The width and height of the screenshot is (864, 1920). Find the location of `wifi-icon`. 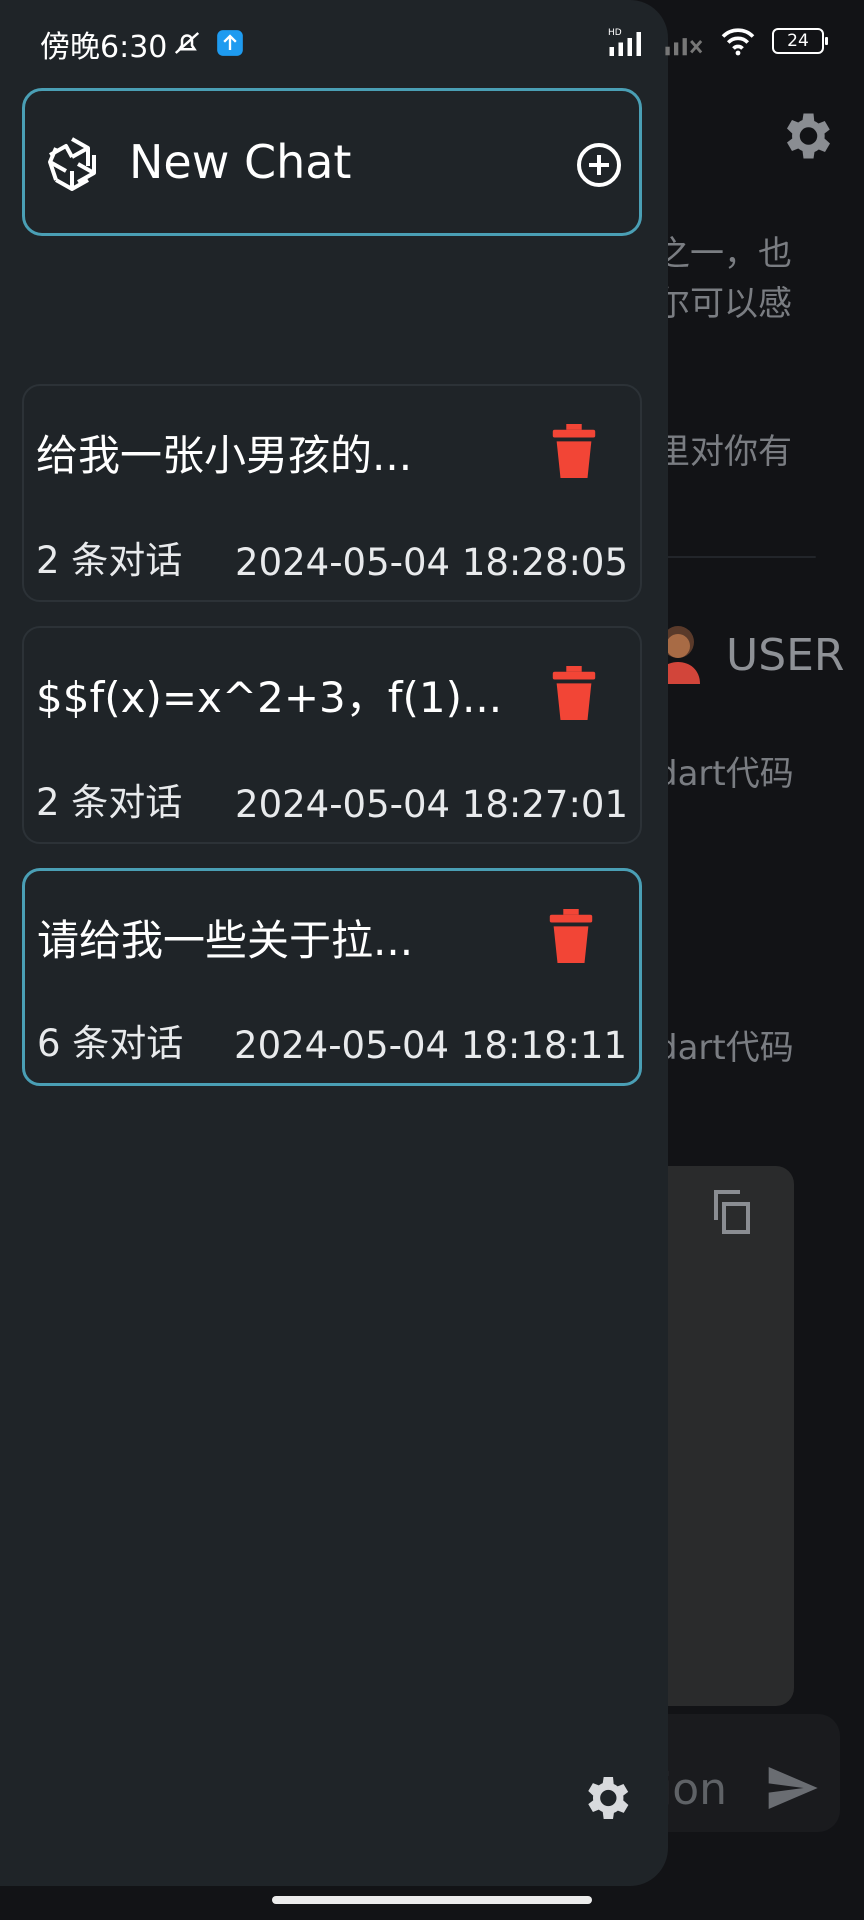

wifi-icon is located at coordinates (738, 42).